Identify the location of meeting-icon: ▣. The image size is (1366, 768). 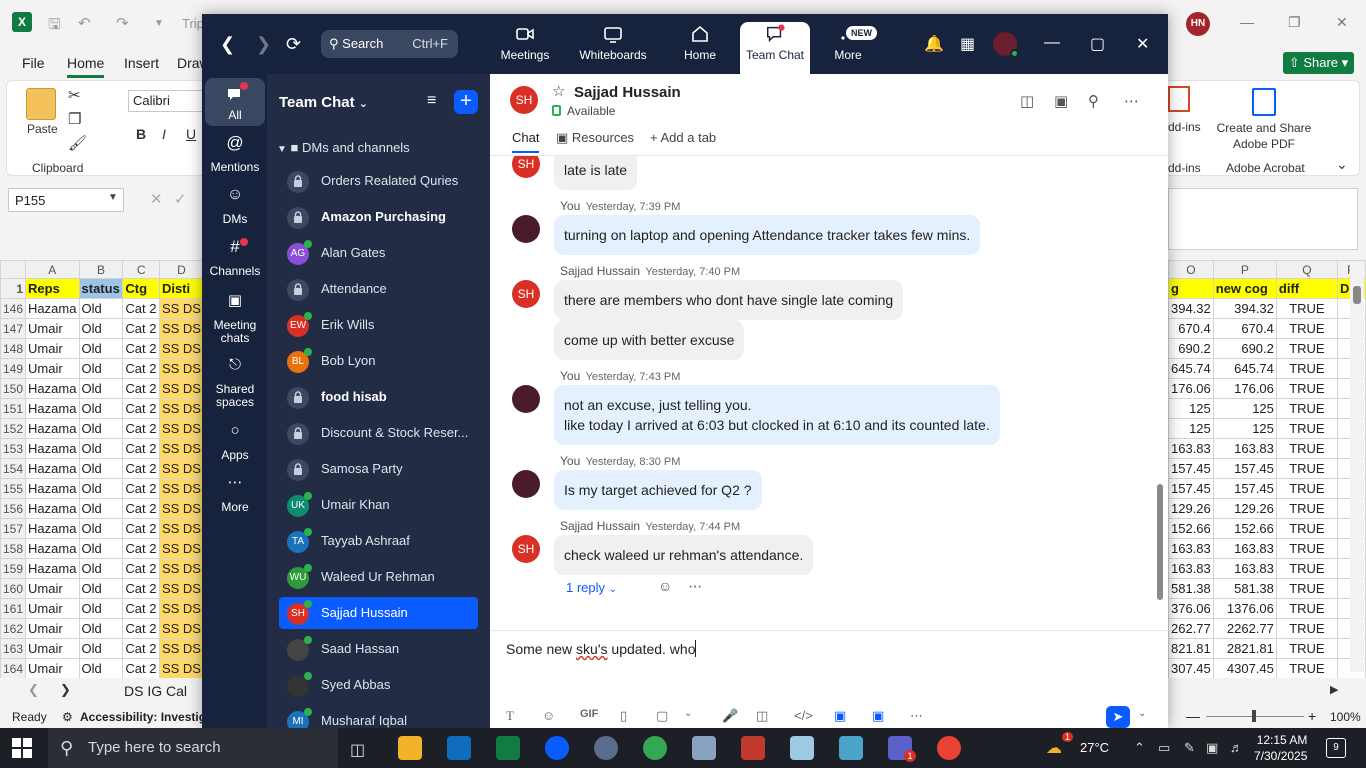
(878, 716).